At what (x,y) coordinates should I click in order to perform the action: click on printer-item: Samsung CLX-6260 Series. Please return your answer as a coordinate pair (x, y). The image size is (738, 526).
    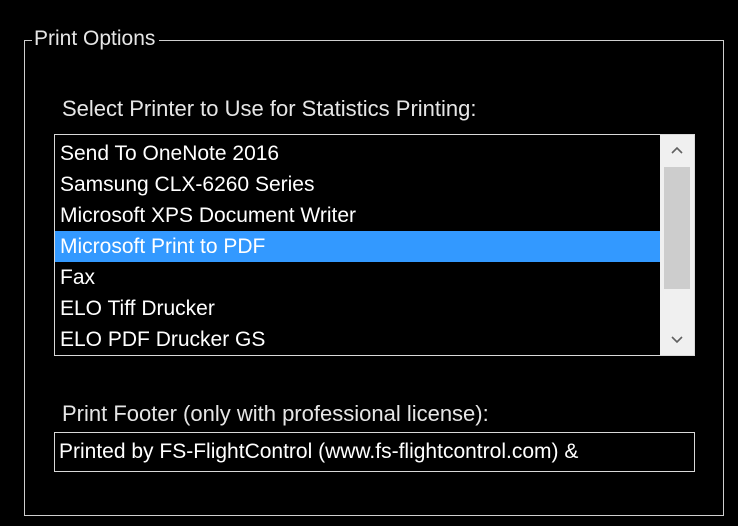
    Looking at the image, I should click on (357, 184).